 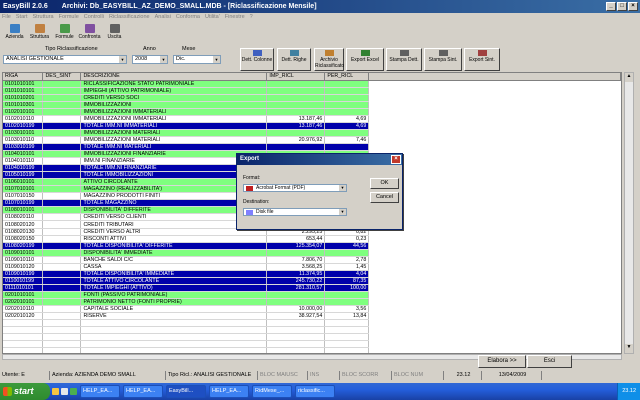 I want to click on table-row: 0101010101 IMPIEGHI (ATTIVO PATRIMONIALE), so click(x=312, y=91).